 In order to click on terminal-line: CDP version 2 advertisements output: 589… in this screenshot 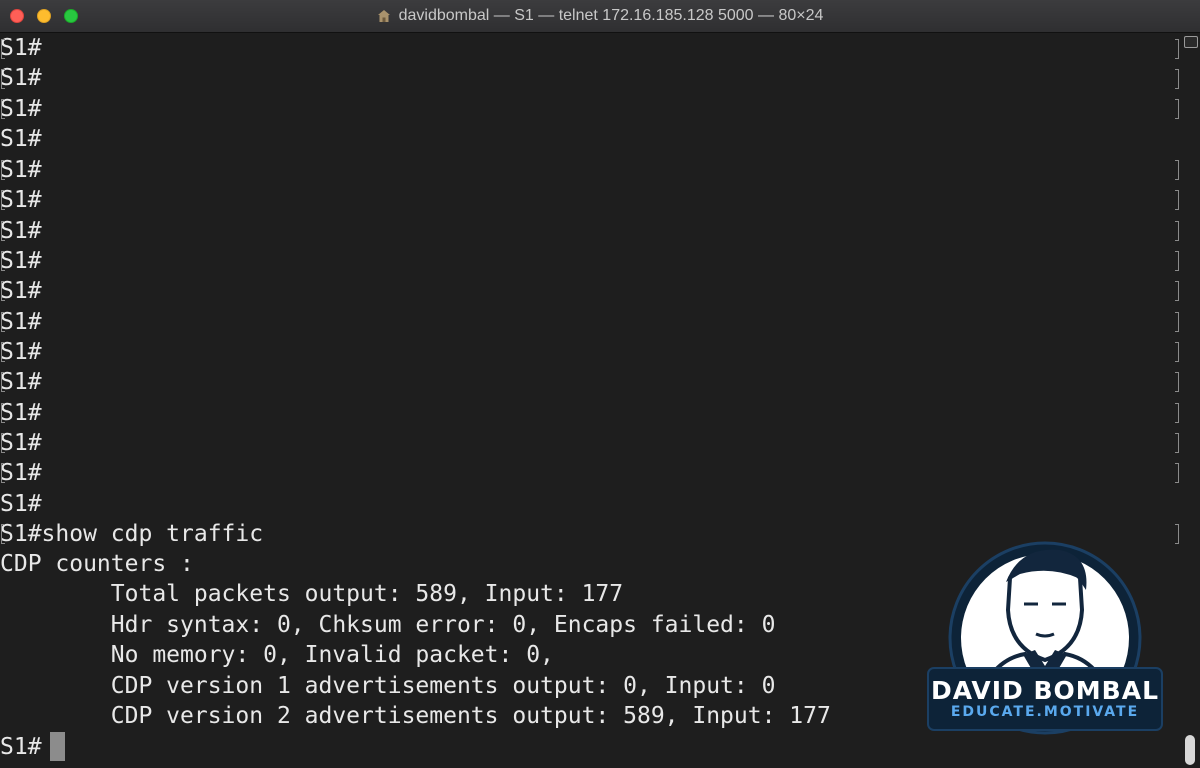, I will do `click(415, 716)`.